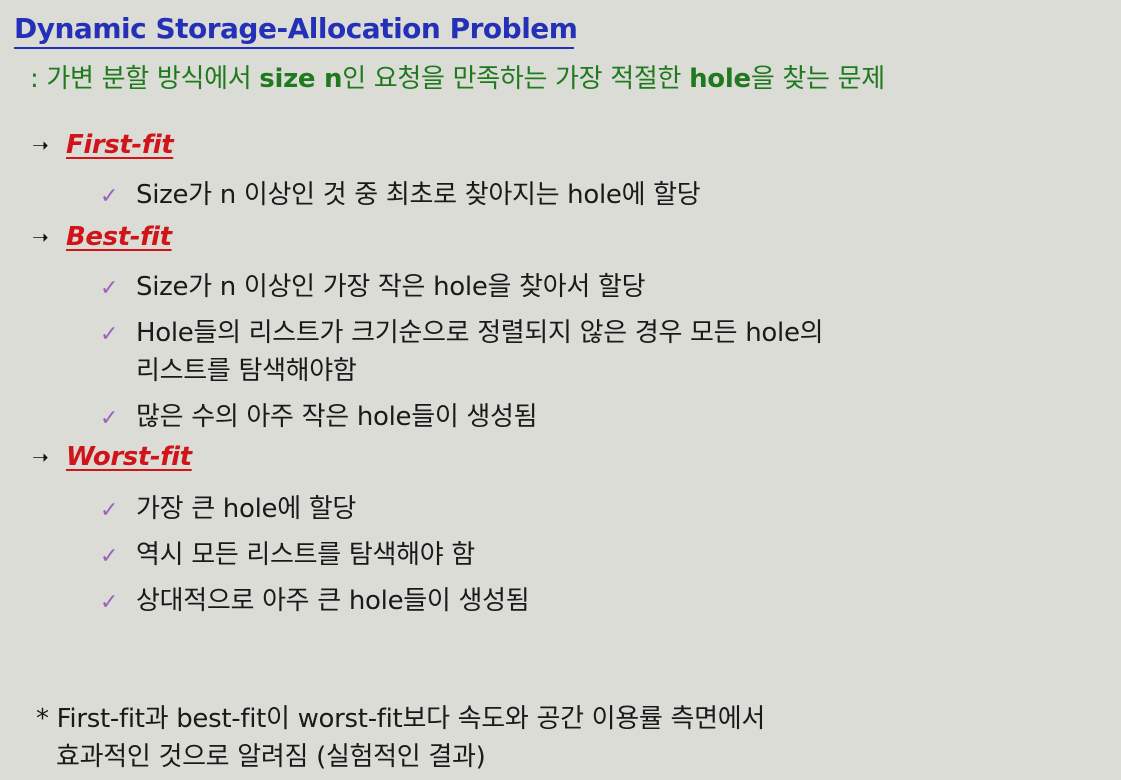 This screenshot has height=780, width=1121. I want to click on section-best-fit: ➝ Best-fit, so click(102, 237).